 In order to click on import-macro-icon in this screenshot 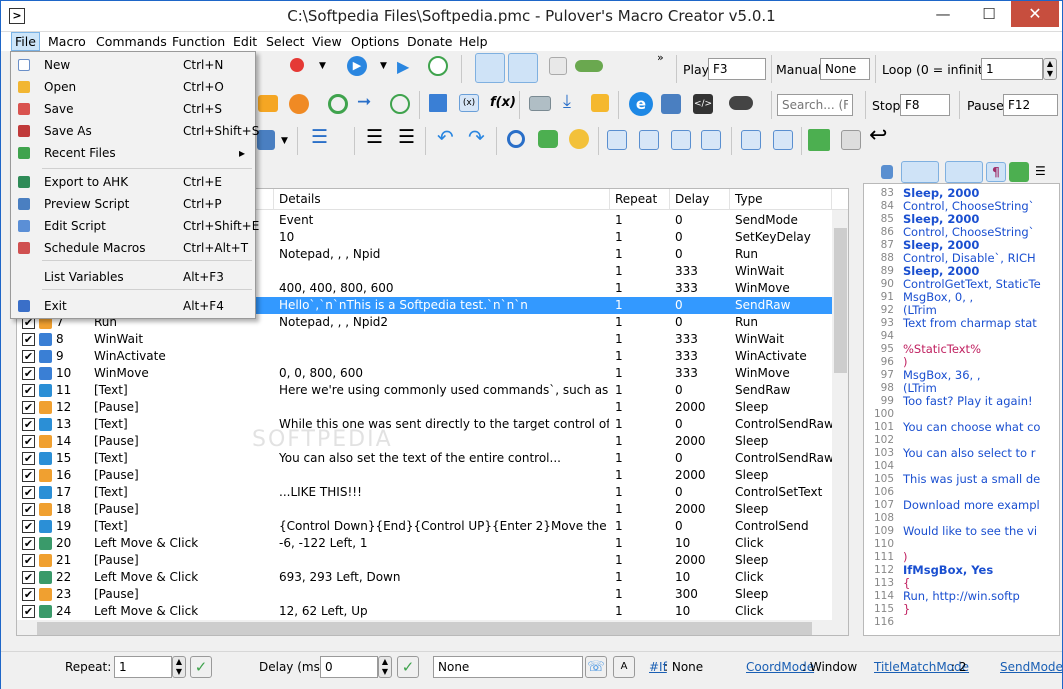, I will do `click(751, 140)`.